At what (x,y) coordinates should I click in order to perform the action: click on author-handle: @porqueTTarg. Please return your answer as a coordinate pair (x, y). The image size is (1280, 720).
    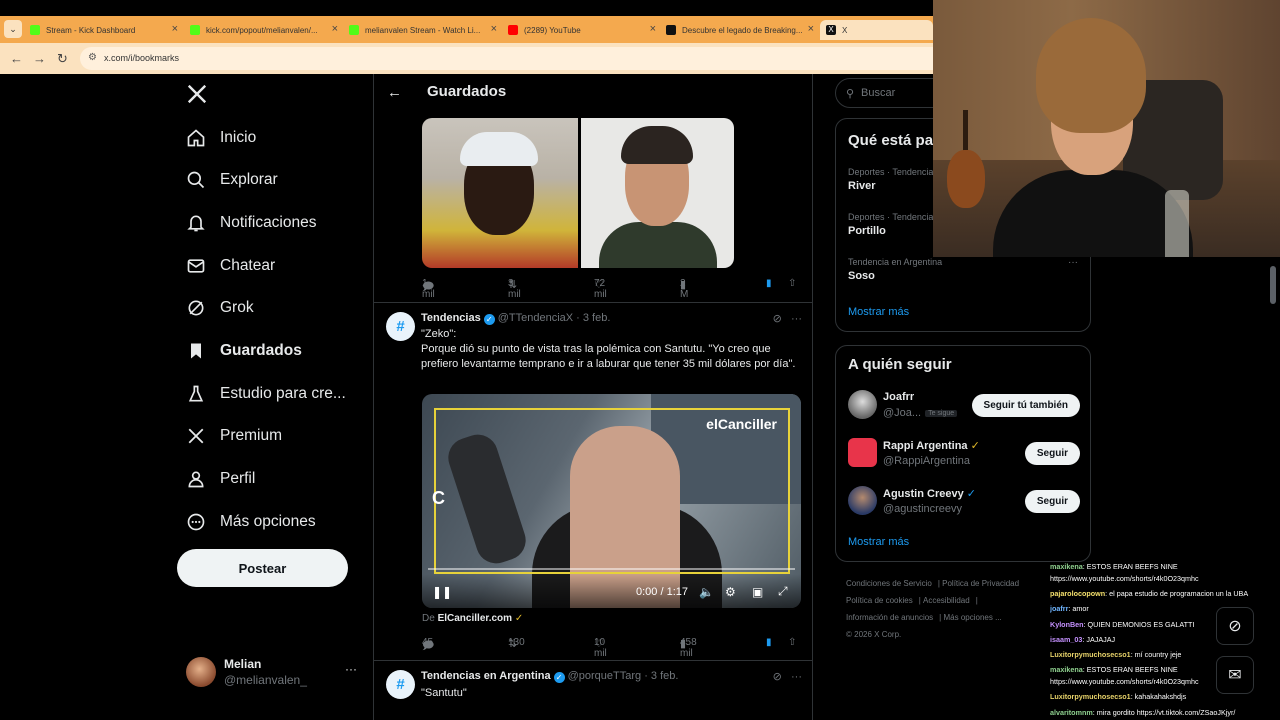
    Looking at the image, I should click on (605, 676).